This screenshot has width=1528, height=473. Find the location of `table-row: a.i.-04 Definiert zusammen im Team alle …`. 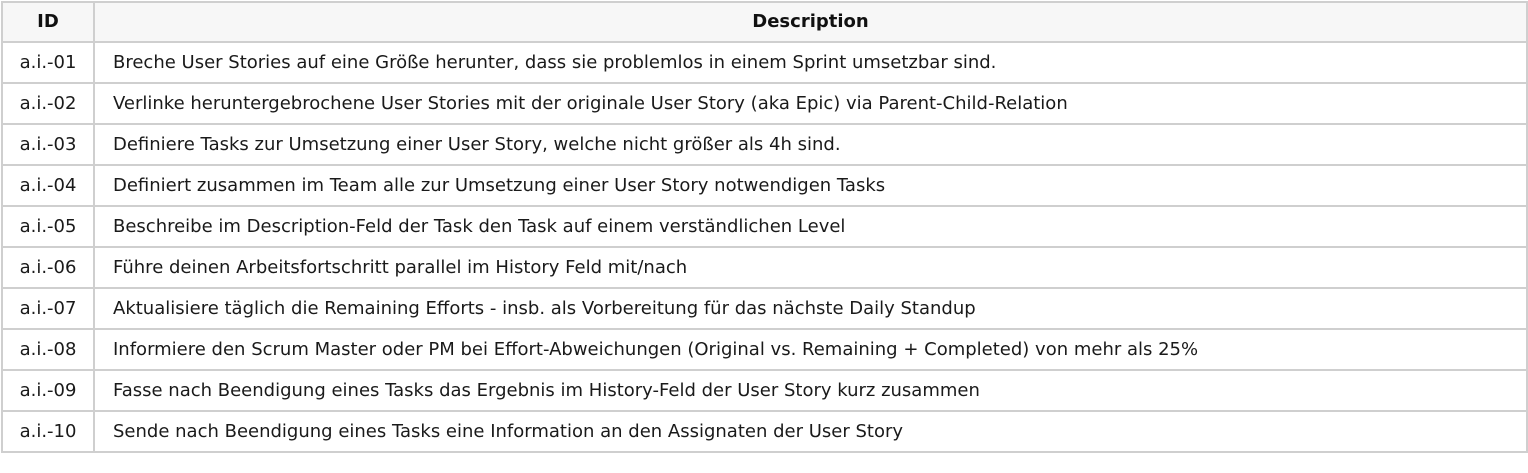

table-row: a.i.-04 Definiert zusammen im Team alle … is located at coordinates (764, 185).